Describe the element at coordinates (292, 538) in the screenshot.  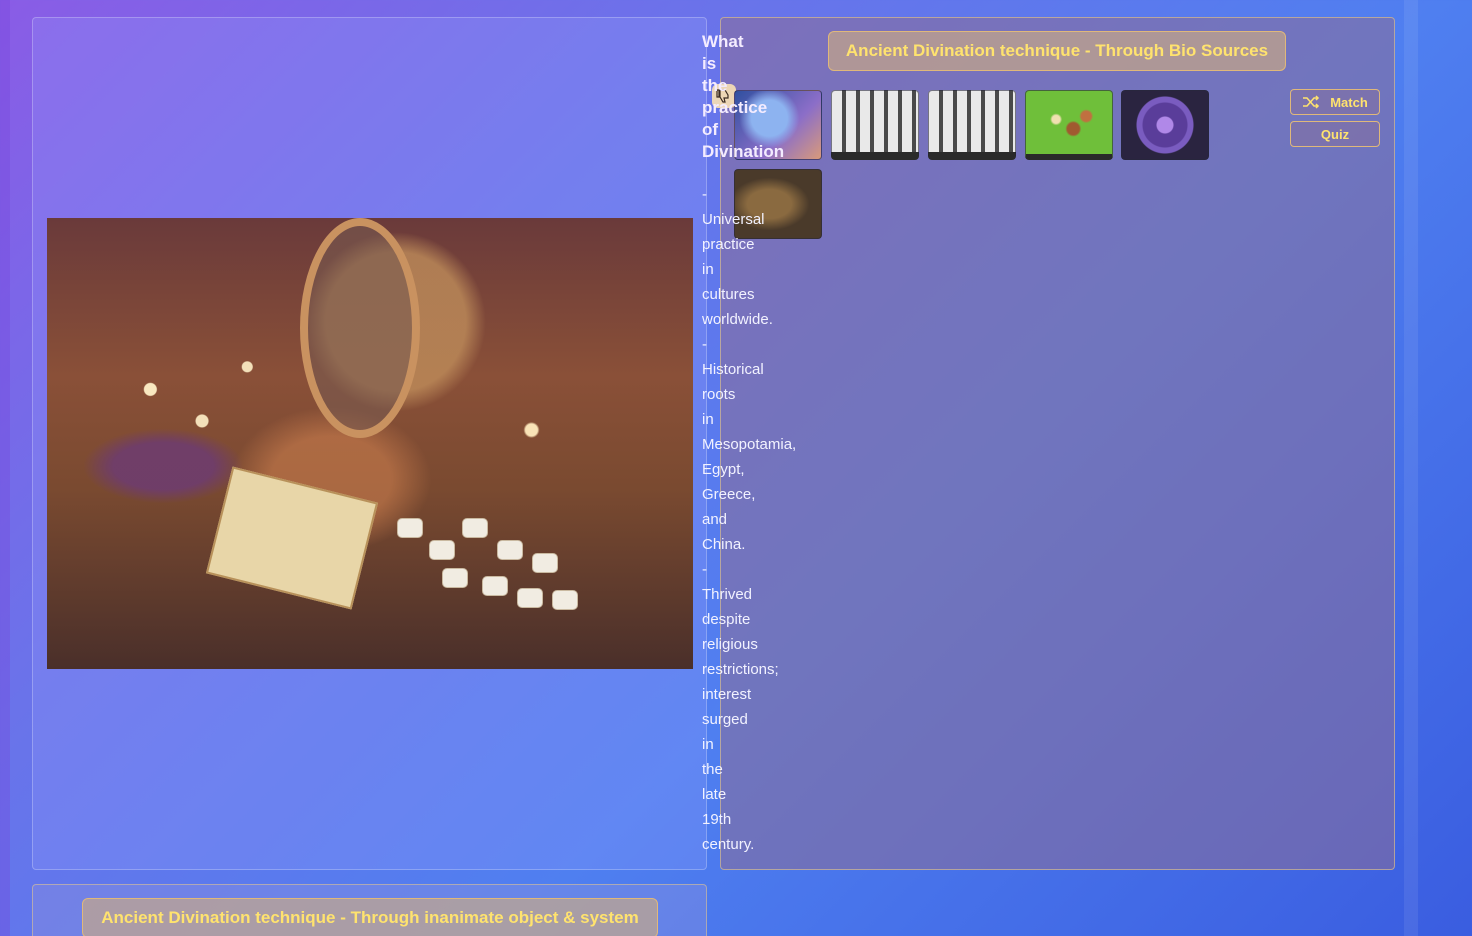
I see `tarot-card-shape` at that location.